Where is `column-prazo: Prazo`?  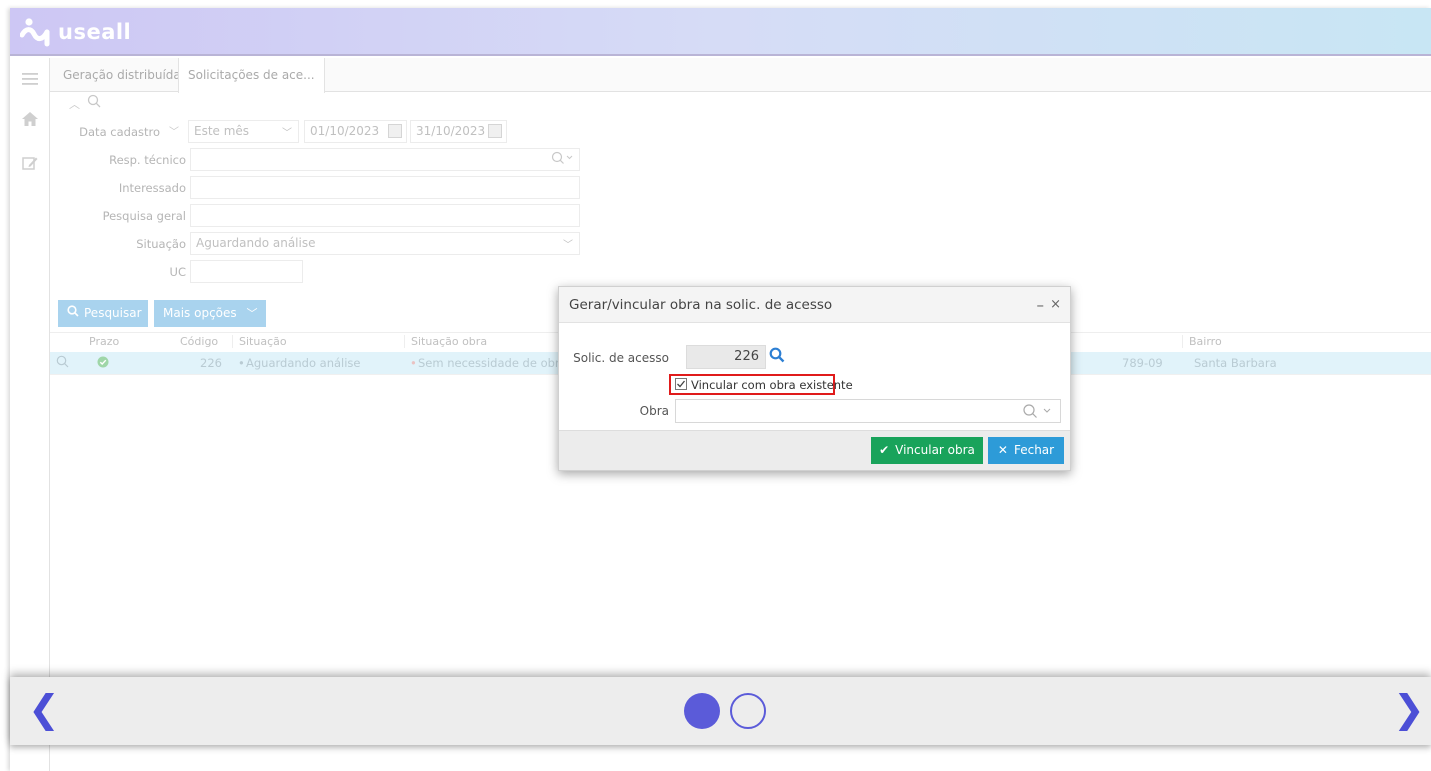 column-prazo: Prazo is located at coordinates (104, 341).